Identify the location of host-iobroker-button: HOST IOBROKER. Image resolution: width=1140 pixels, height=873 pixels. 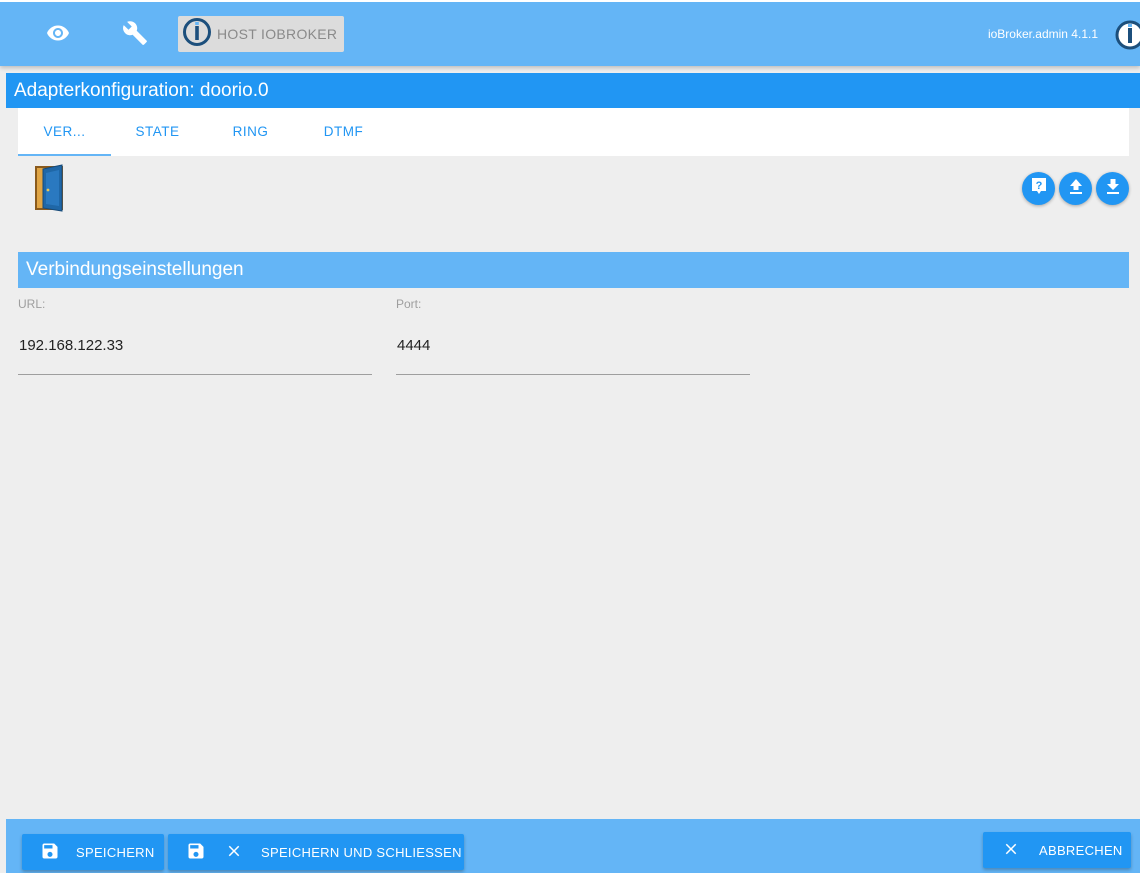
(261, 34).